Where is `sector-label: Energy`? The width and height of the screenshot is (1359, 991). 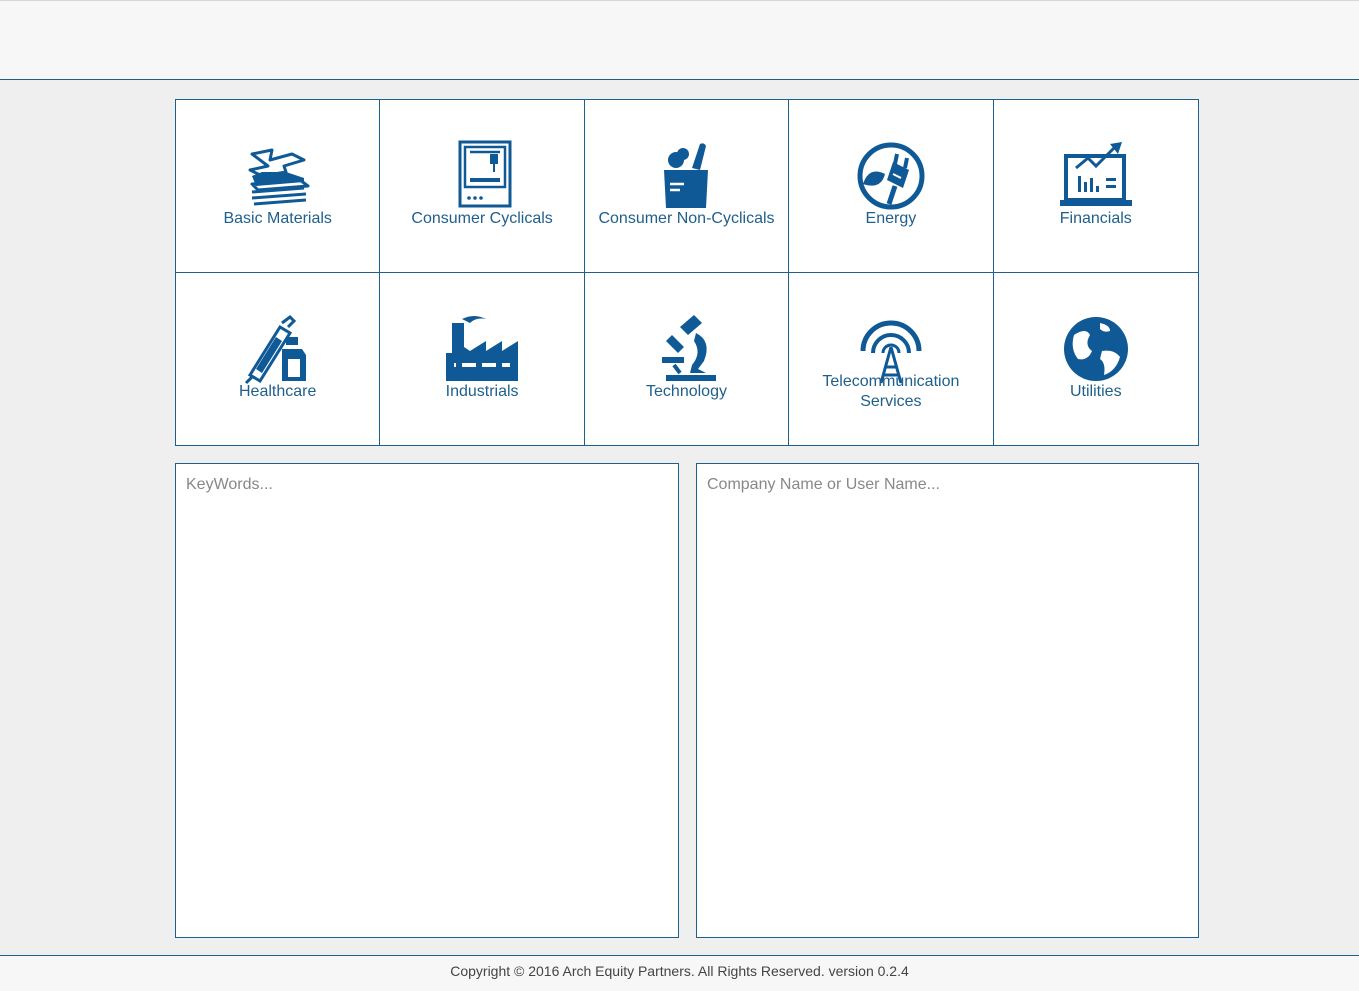
sector-label: Energy is located at coordinates (891, 218).